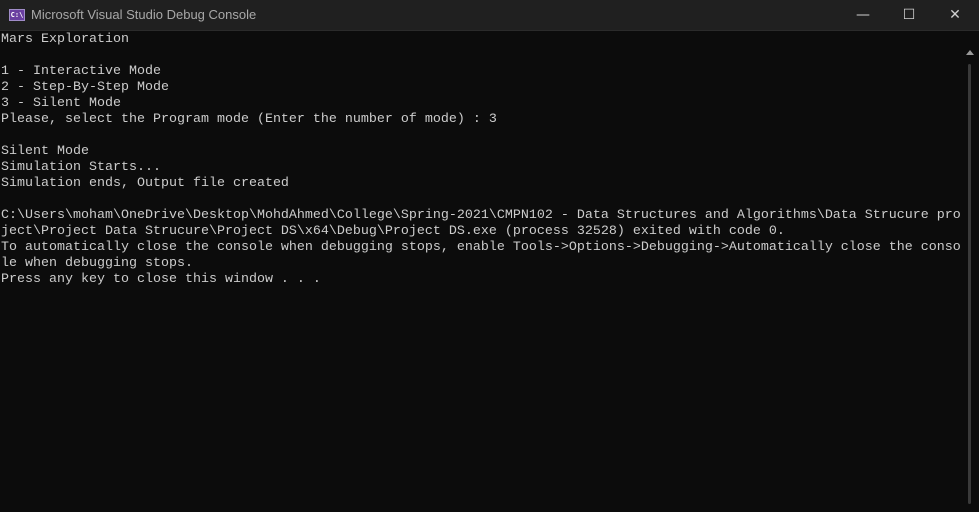  I want to click on console-line: 1 - Interactive Mode, so click(81, 71).